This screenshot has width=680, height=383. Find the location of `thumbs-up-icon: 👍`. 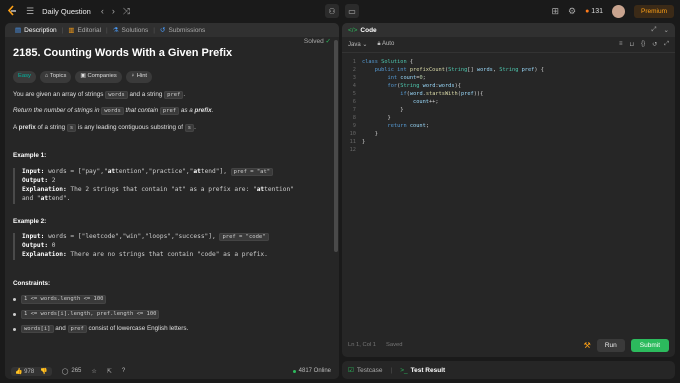

thumbs-up-icon: 👍 is located at coordinates (19, 371).